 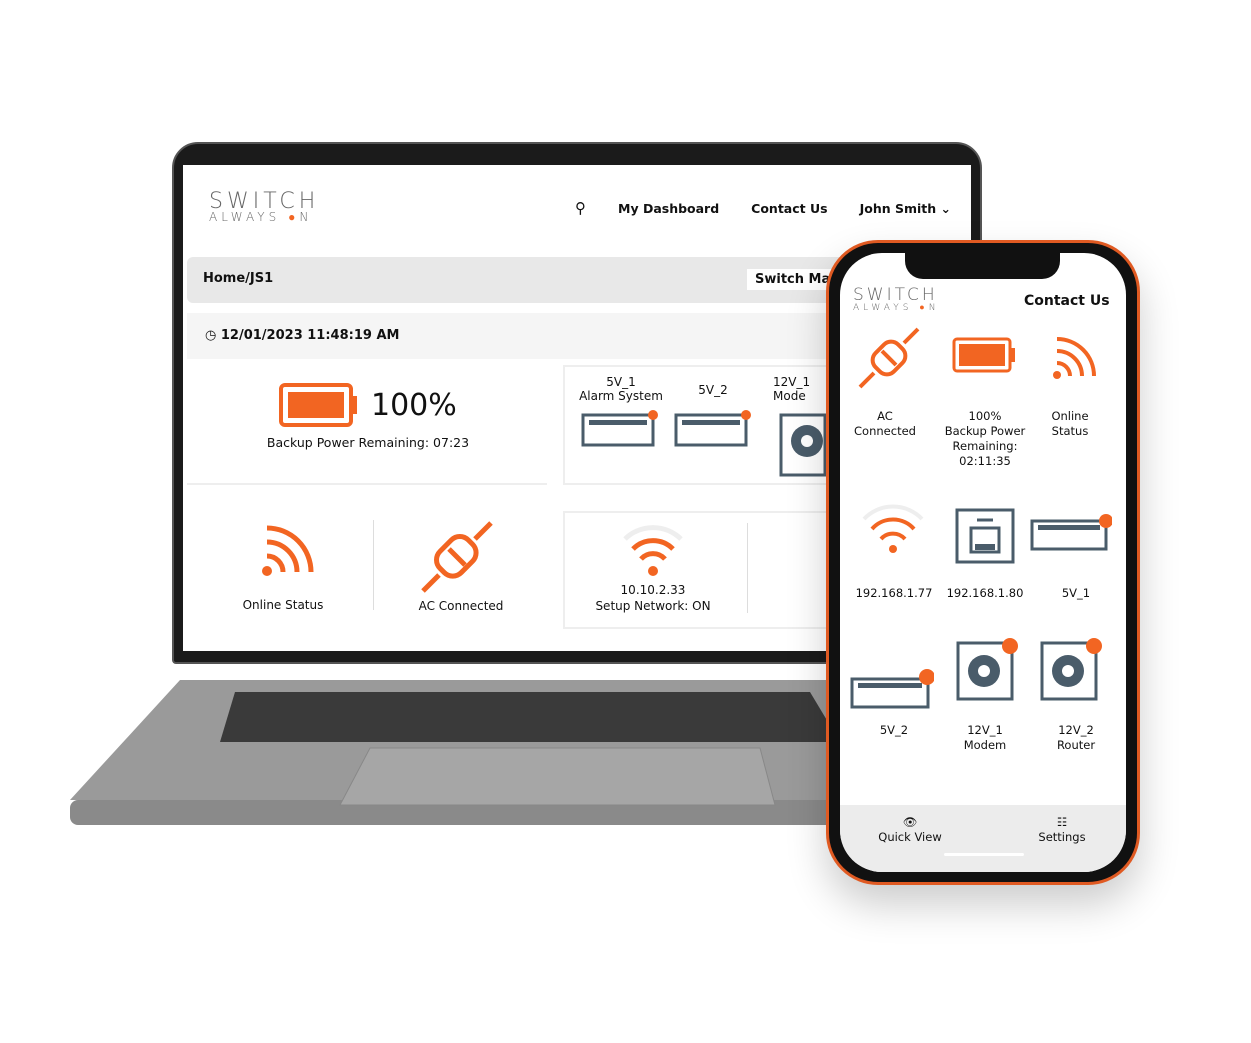 What do you see at coordinates (945, 208) in the screenshot?
I see `chevron-down-icon: ⌄` at bounding box center [945, 208].